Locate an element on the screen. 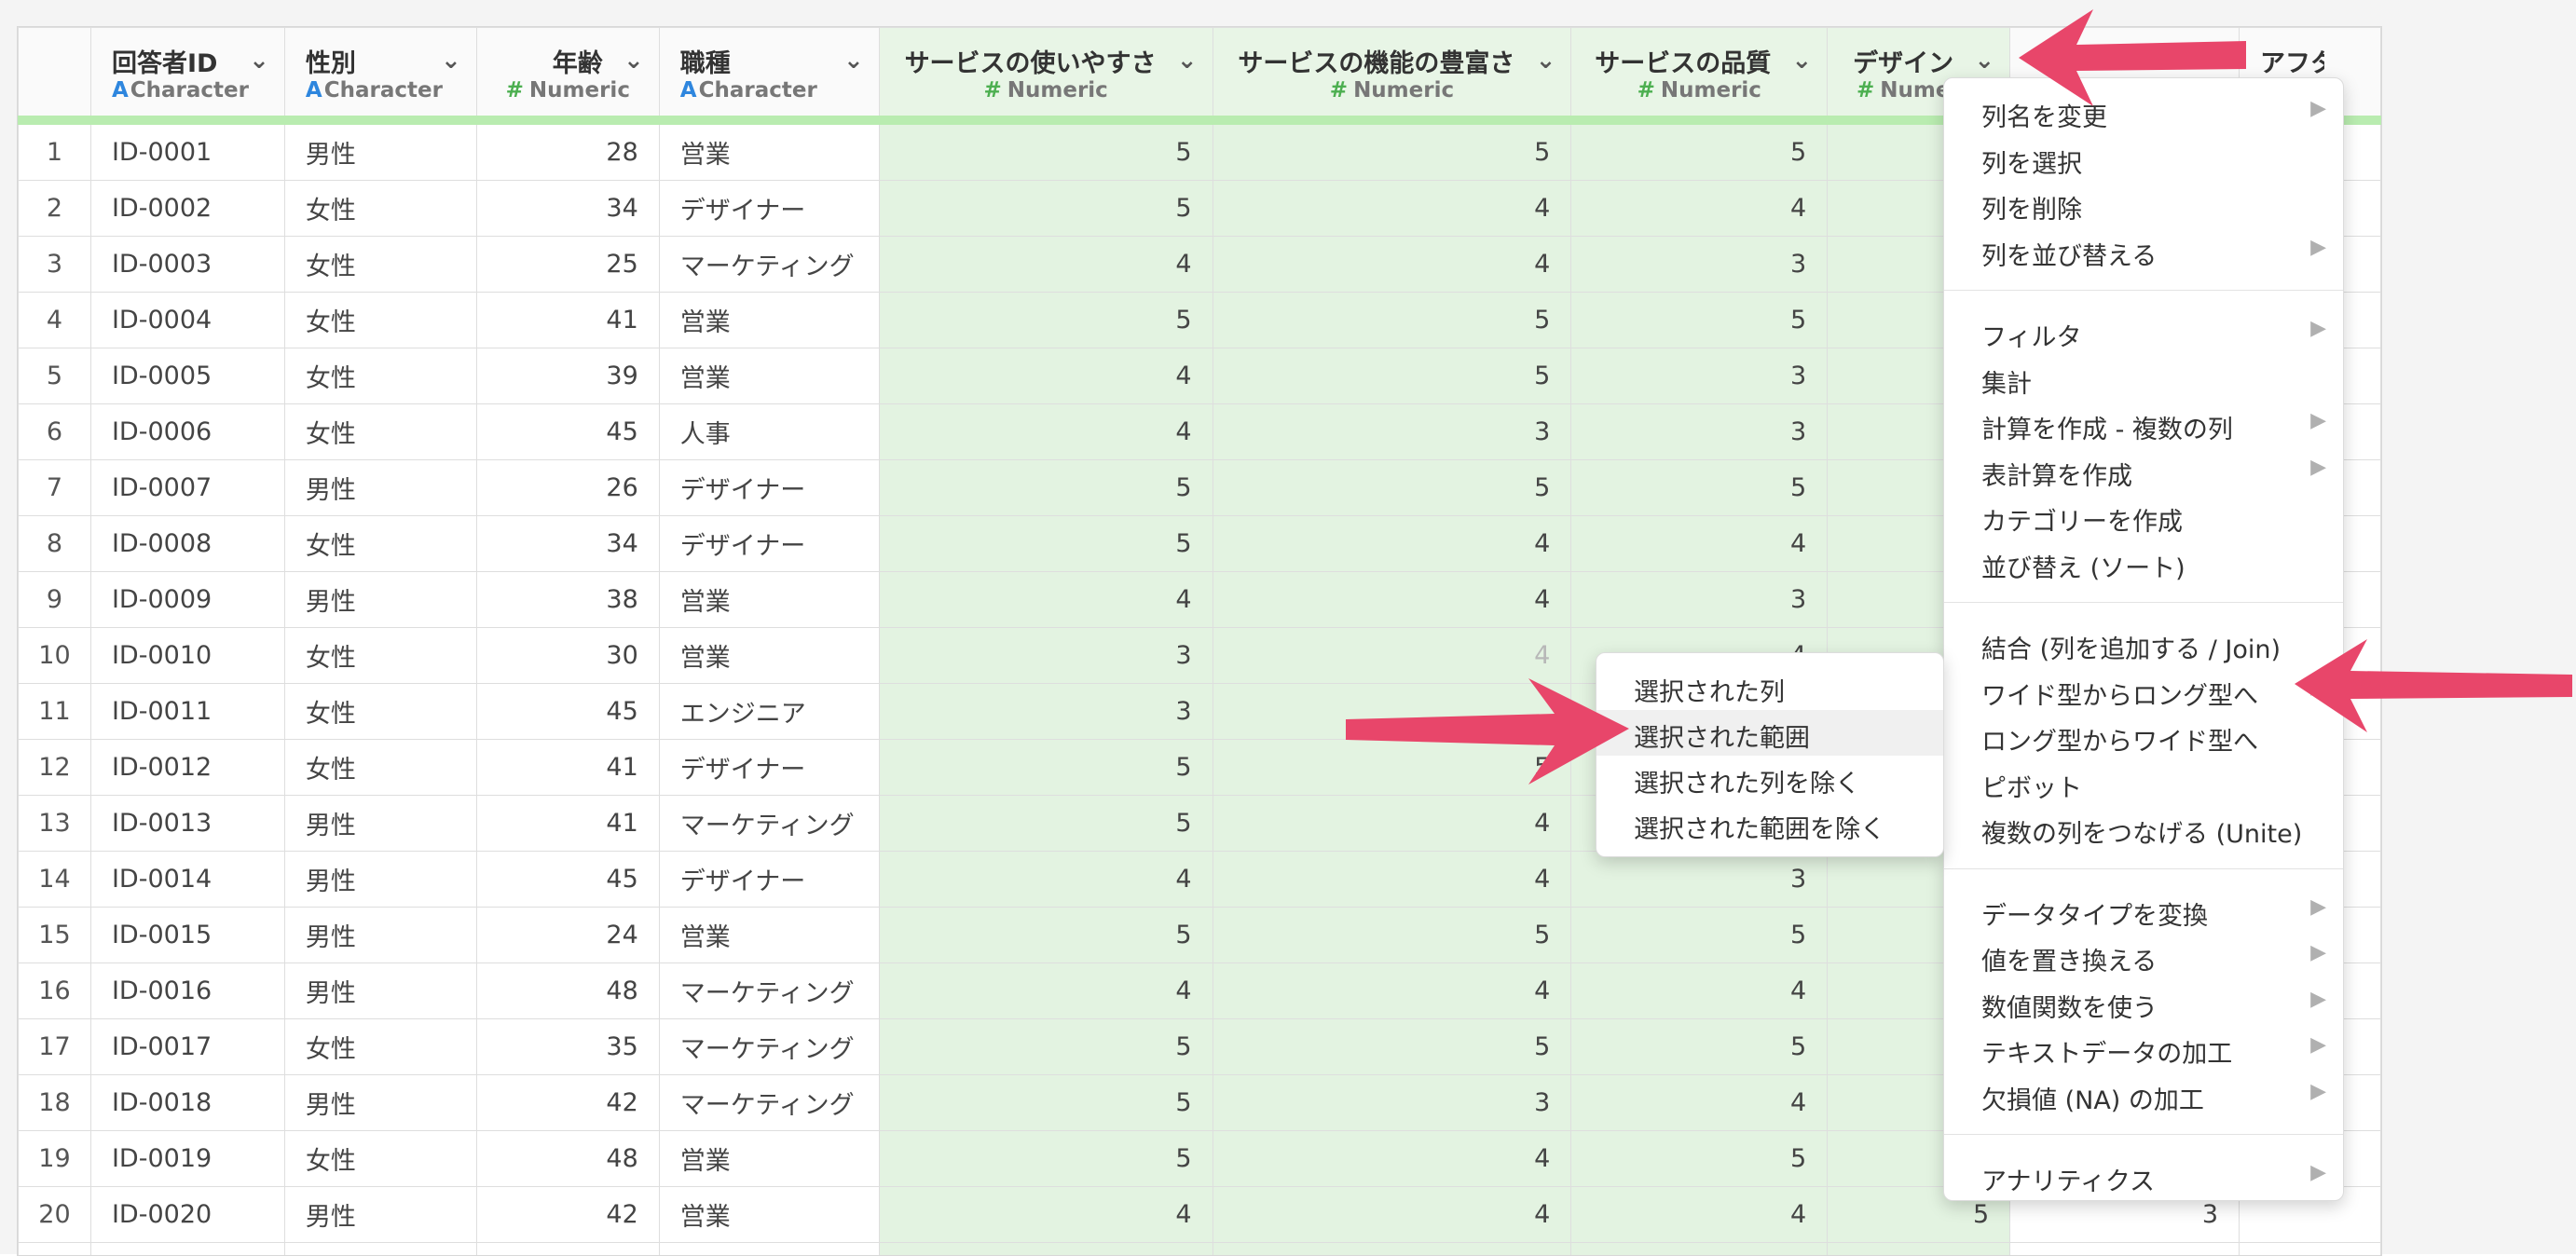 The height and width of the screenshot is (1256, 2576). table-cell: ID-0012 is located at coordinates (187, 768).